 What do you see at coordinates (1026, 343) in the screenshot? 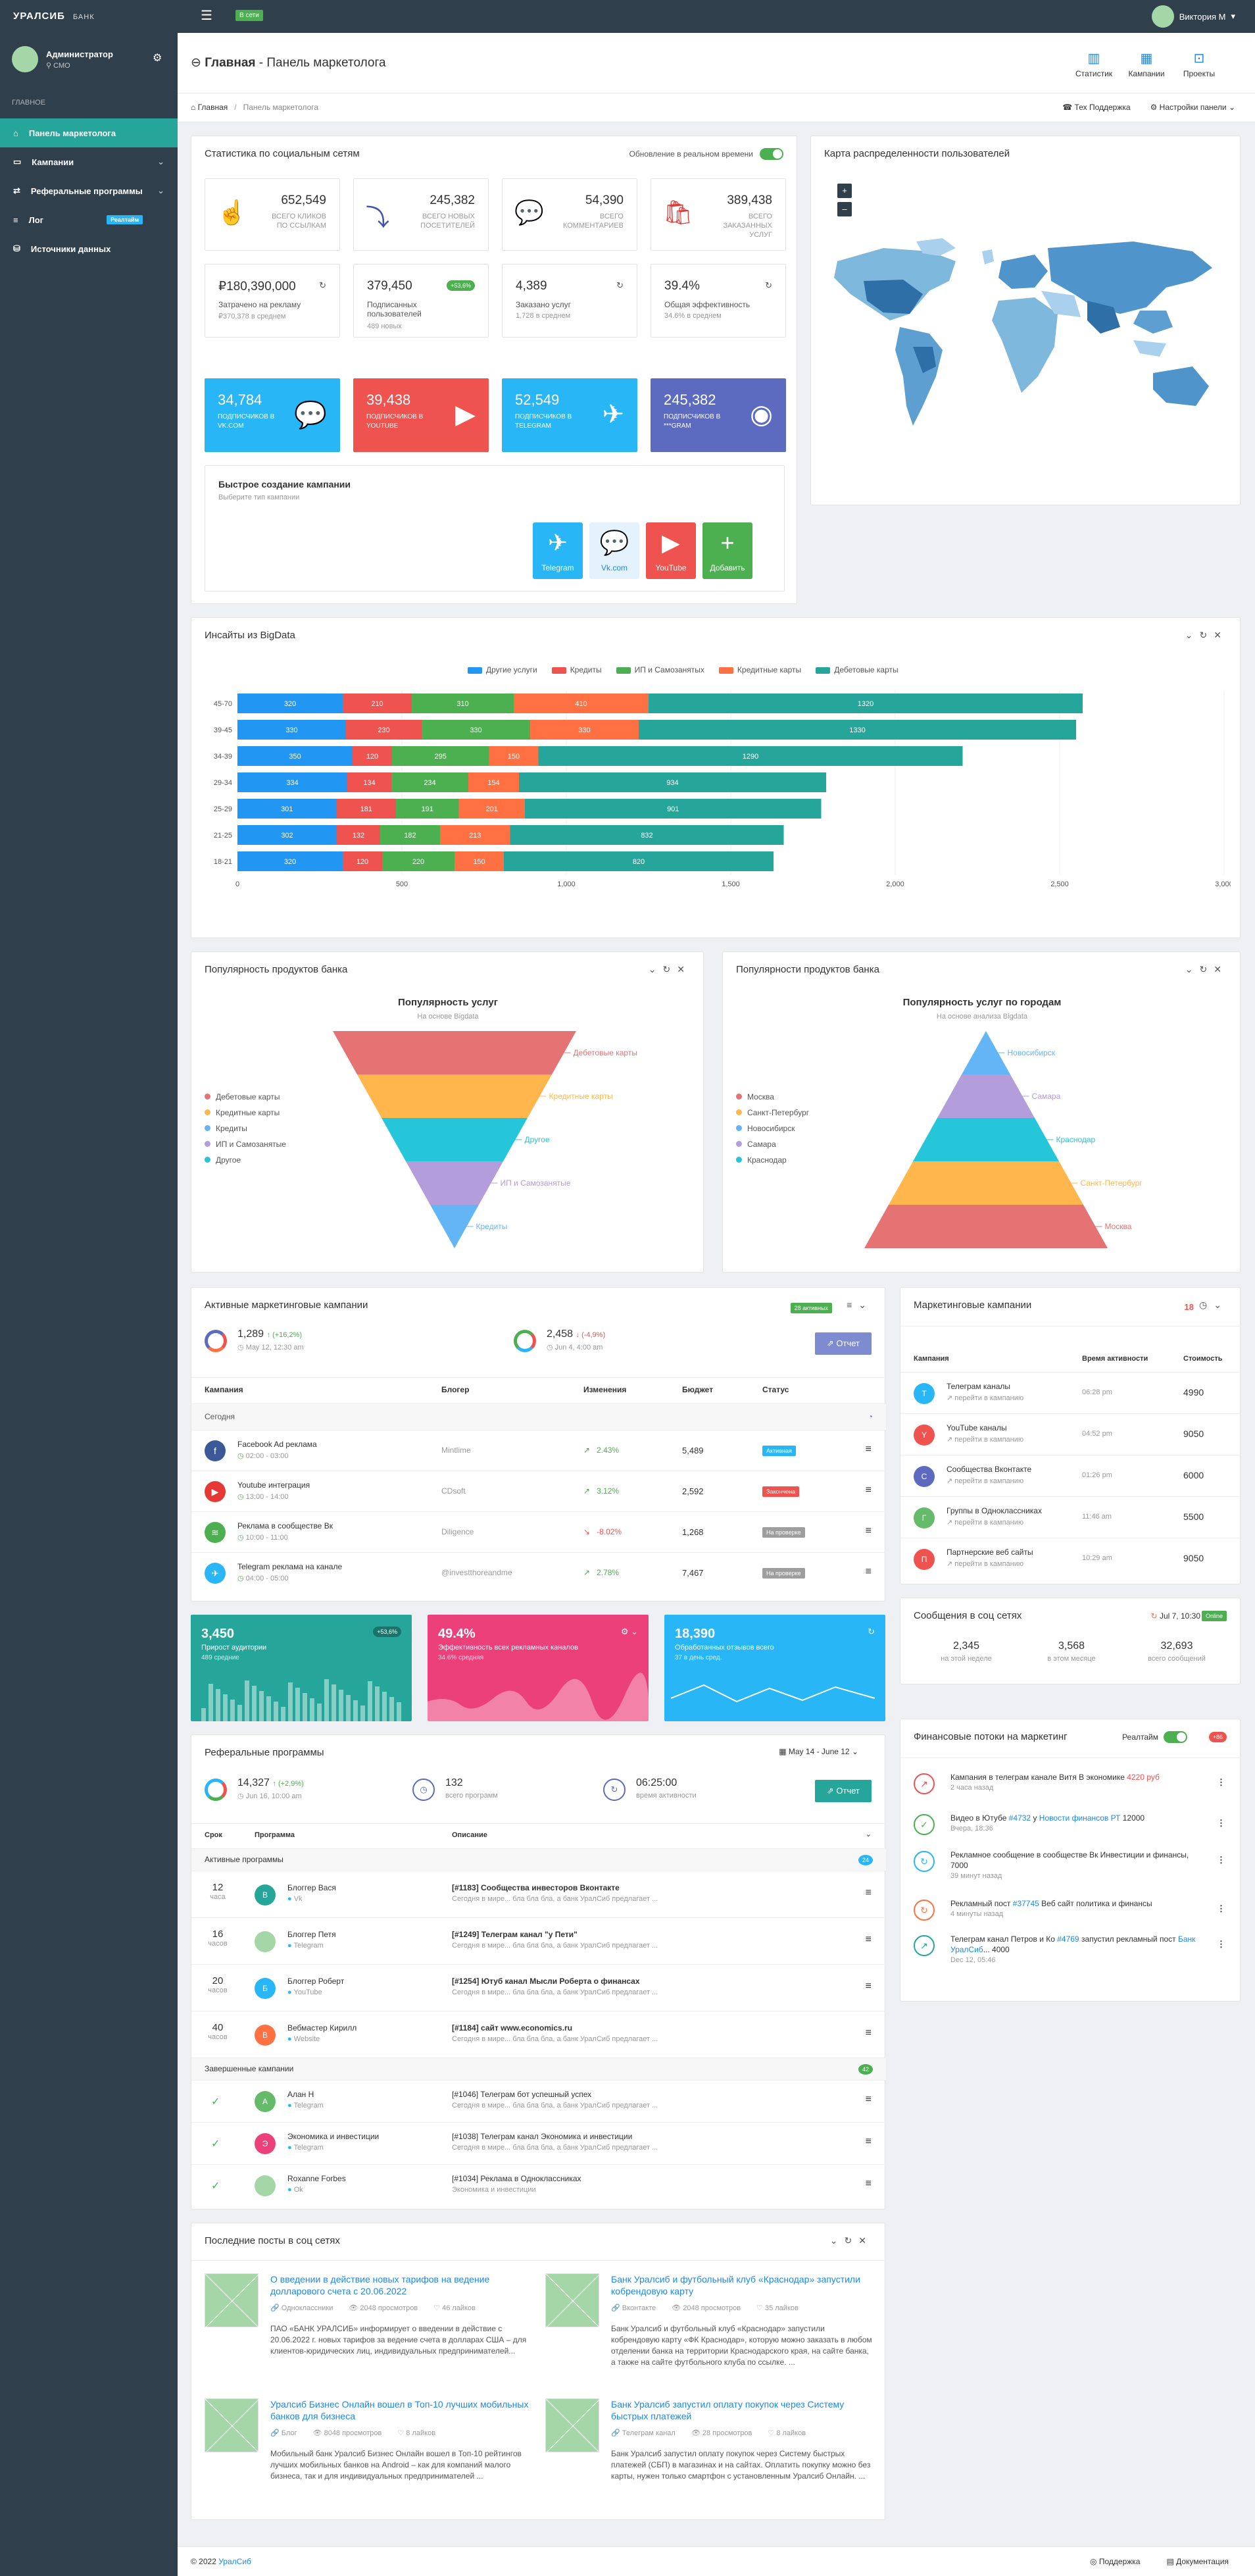
I see `world-map` at bounding box center [1026, 343].